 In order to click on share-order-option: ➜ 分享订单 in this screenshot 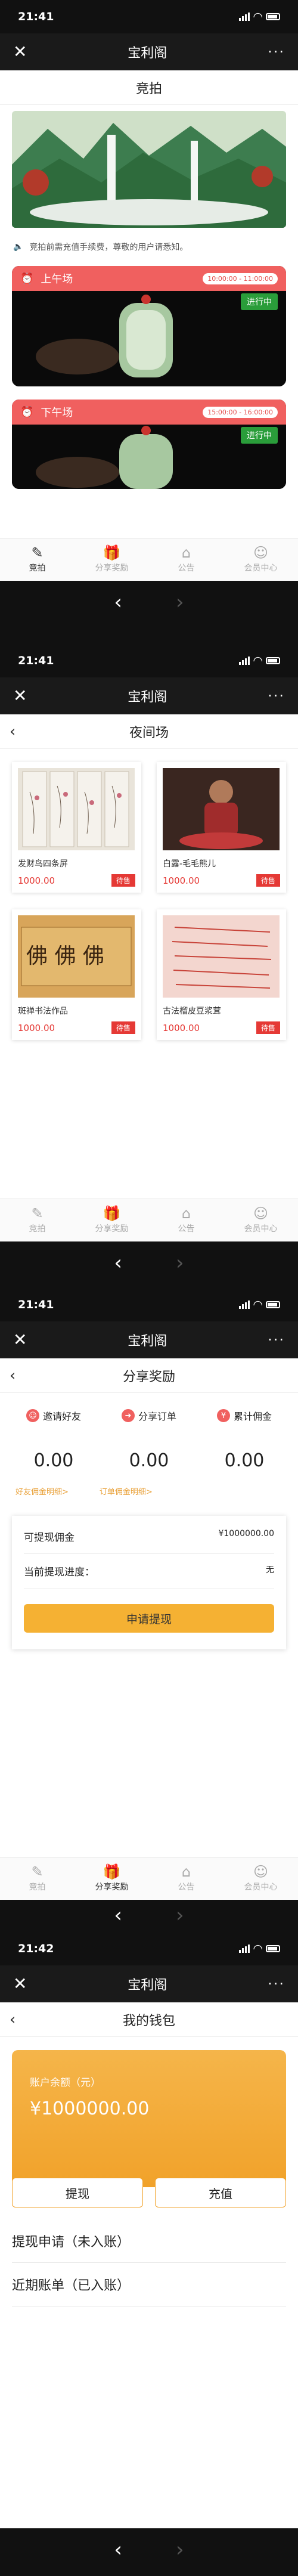, I will do `click(148, 1415)`.